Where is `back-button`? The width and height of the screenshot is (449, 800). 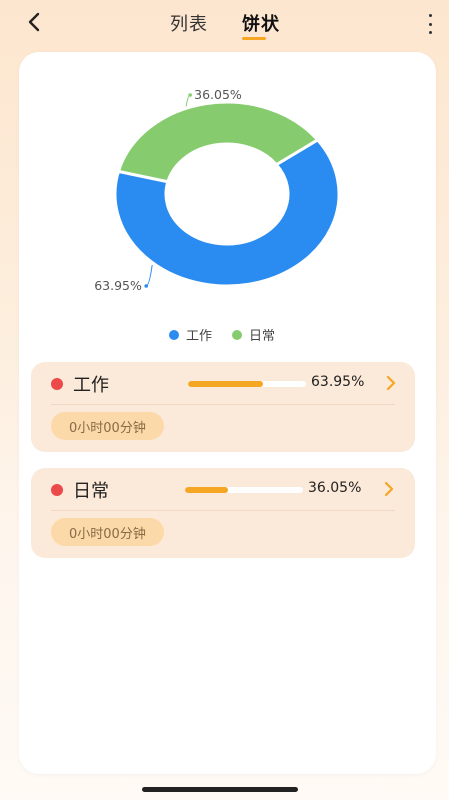
back-button is located at coordinates (34, 22).